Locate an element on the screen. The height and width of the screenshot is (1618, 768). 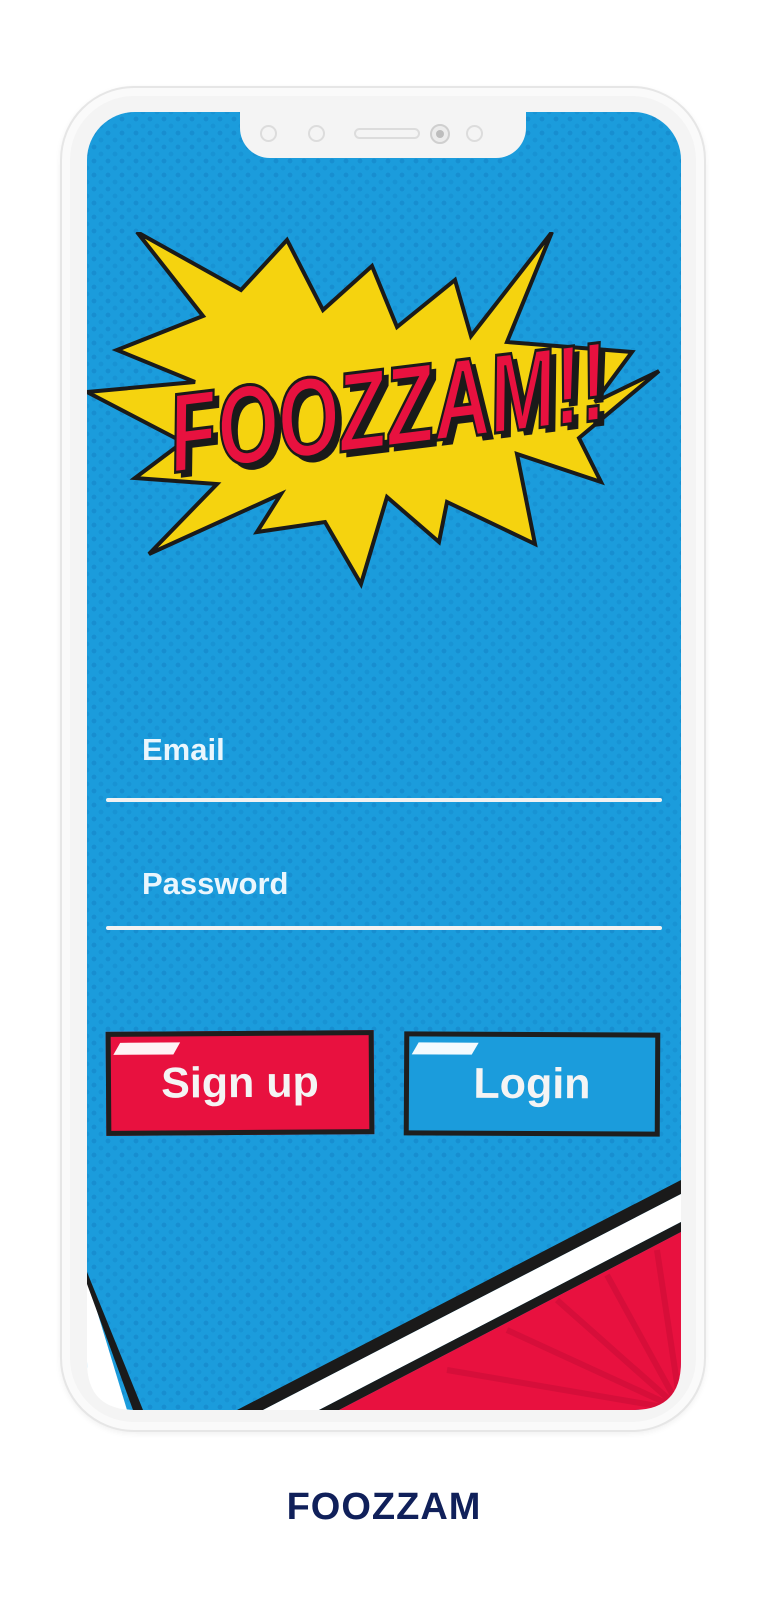
email-placeholder: Email is located at coordinates (183, 749).